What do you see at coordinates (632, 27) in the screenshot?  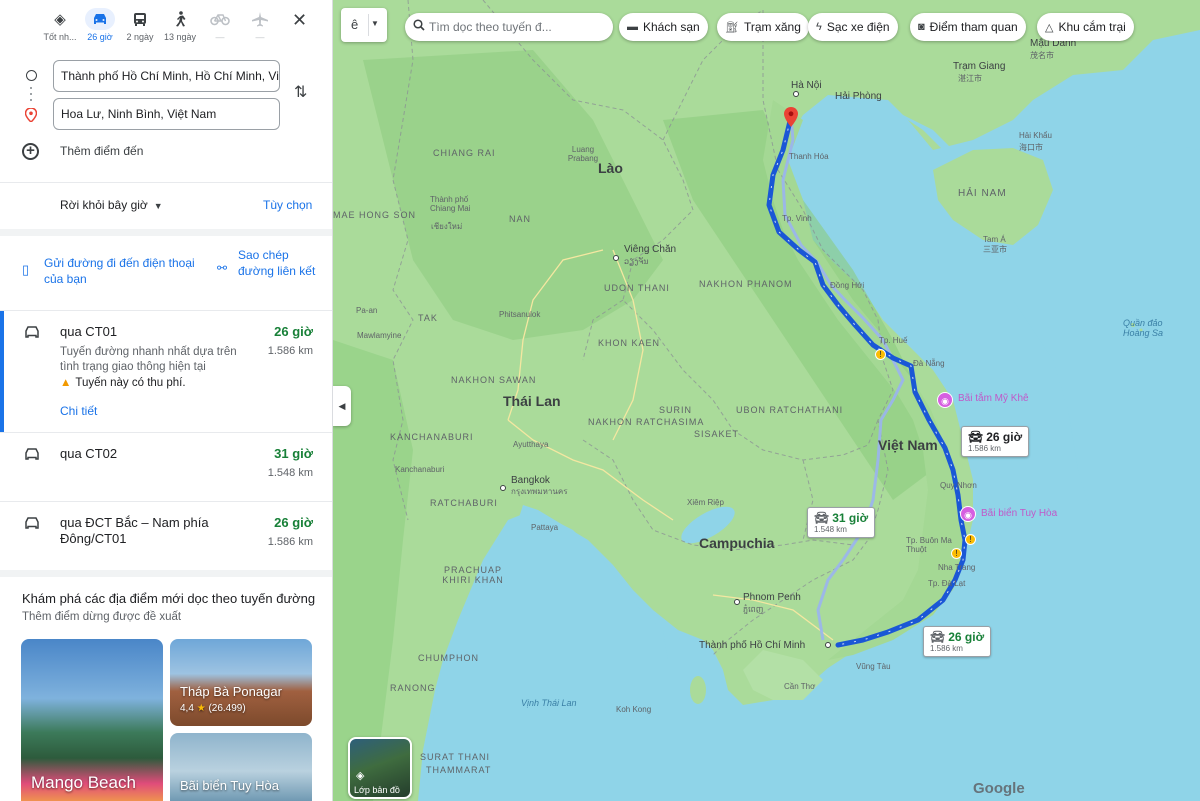 I see `hotel-icon: ▬` at bounding box center [632, 27].